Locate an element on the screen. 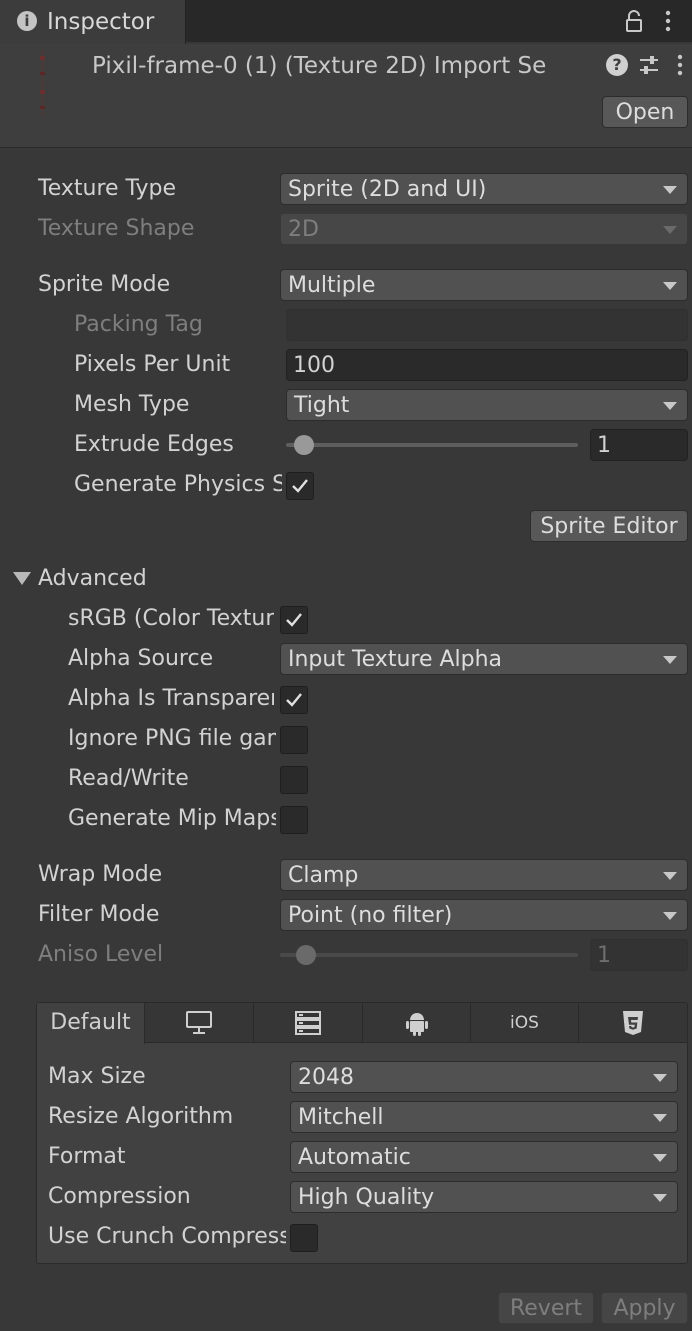 The width and height of the screenshot is (692, 1331). sprite-mode-label: Sprite Mode is located at coordinates (104, 284).